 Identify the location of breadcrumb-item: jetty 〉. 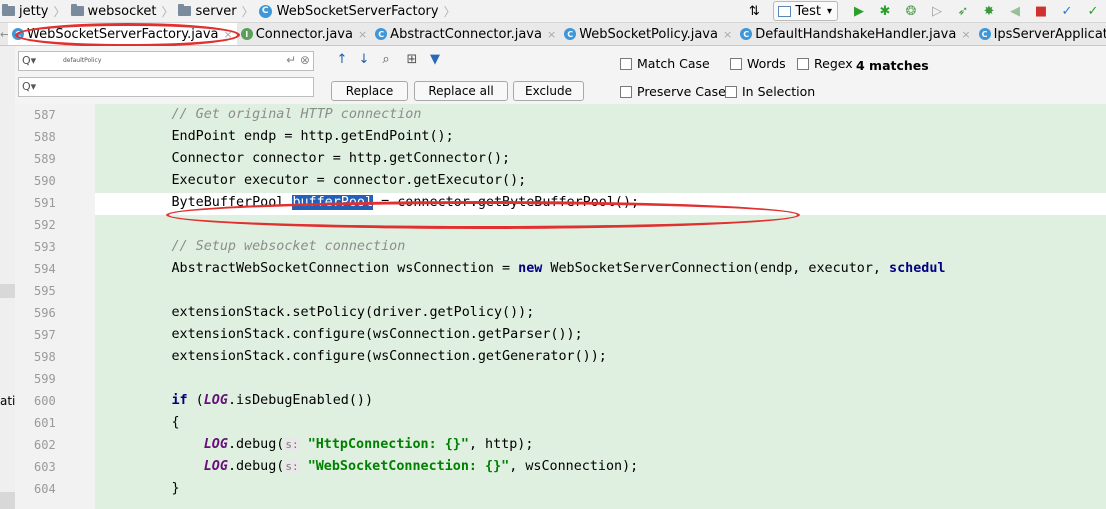
(34, 11).